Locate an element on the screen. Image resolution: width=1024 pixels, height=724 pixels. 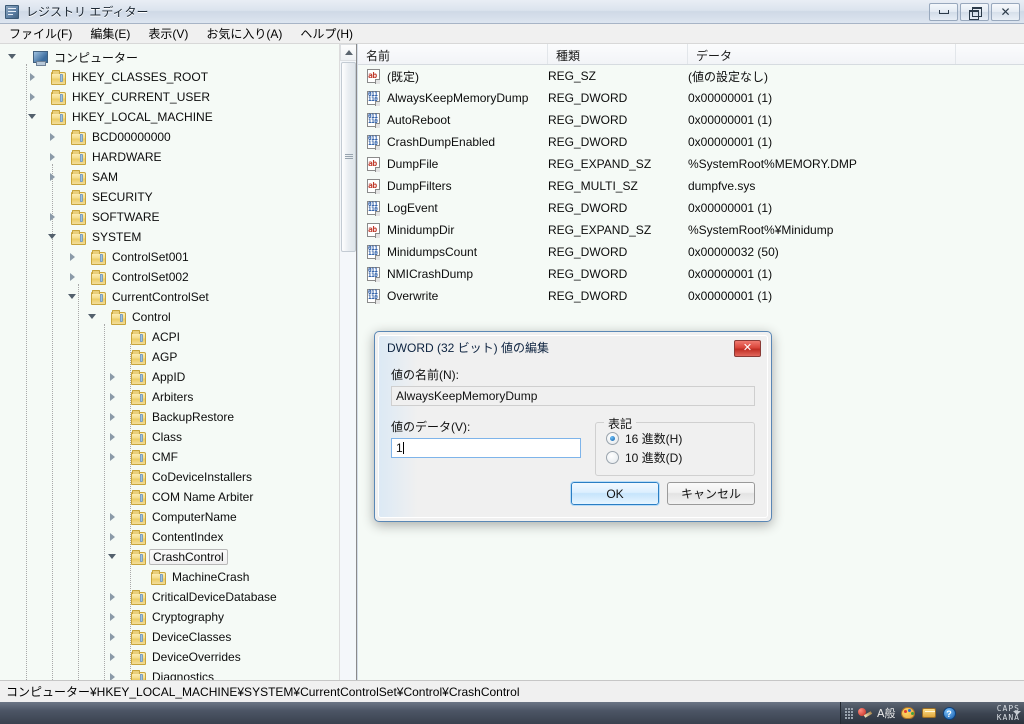
value-name-input: AlwaysKeepMemoryDump is located at coordinates (573, 396).